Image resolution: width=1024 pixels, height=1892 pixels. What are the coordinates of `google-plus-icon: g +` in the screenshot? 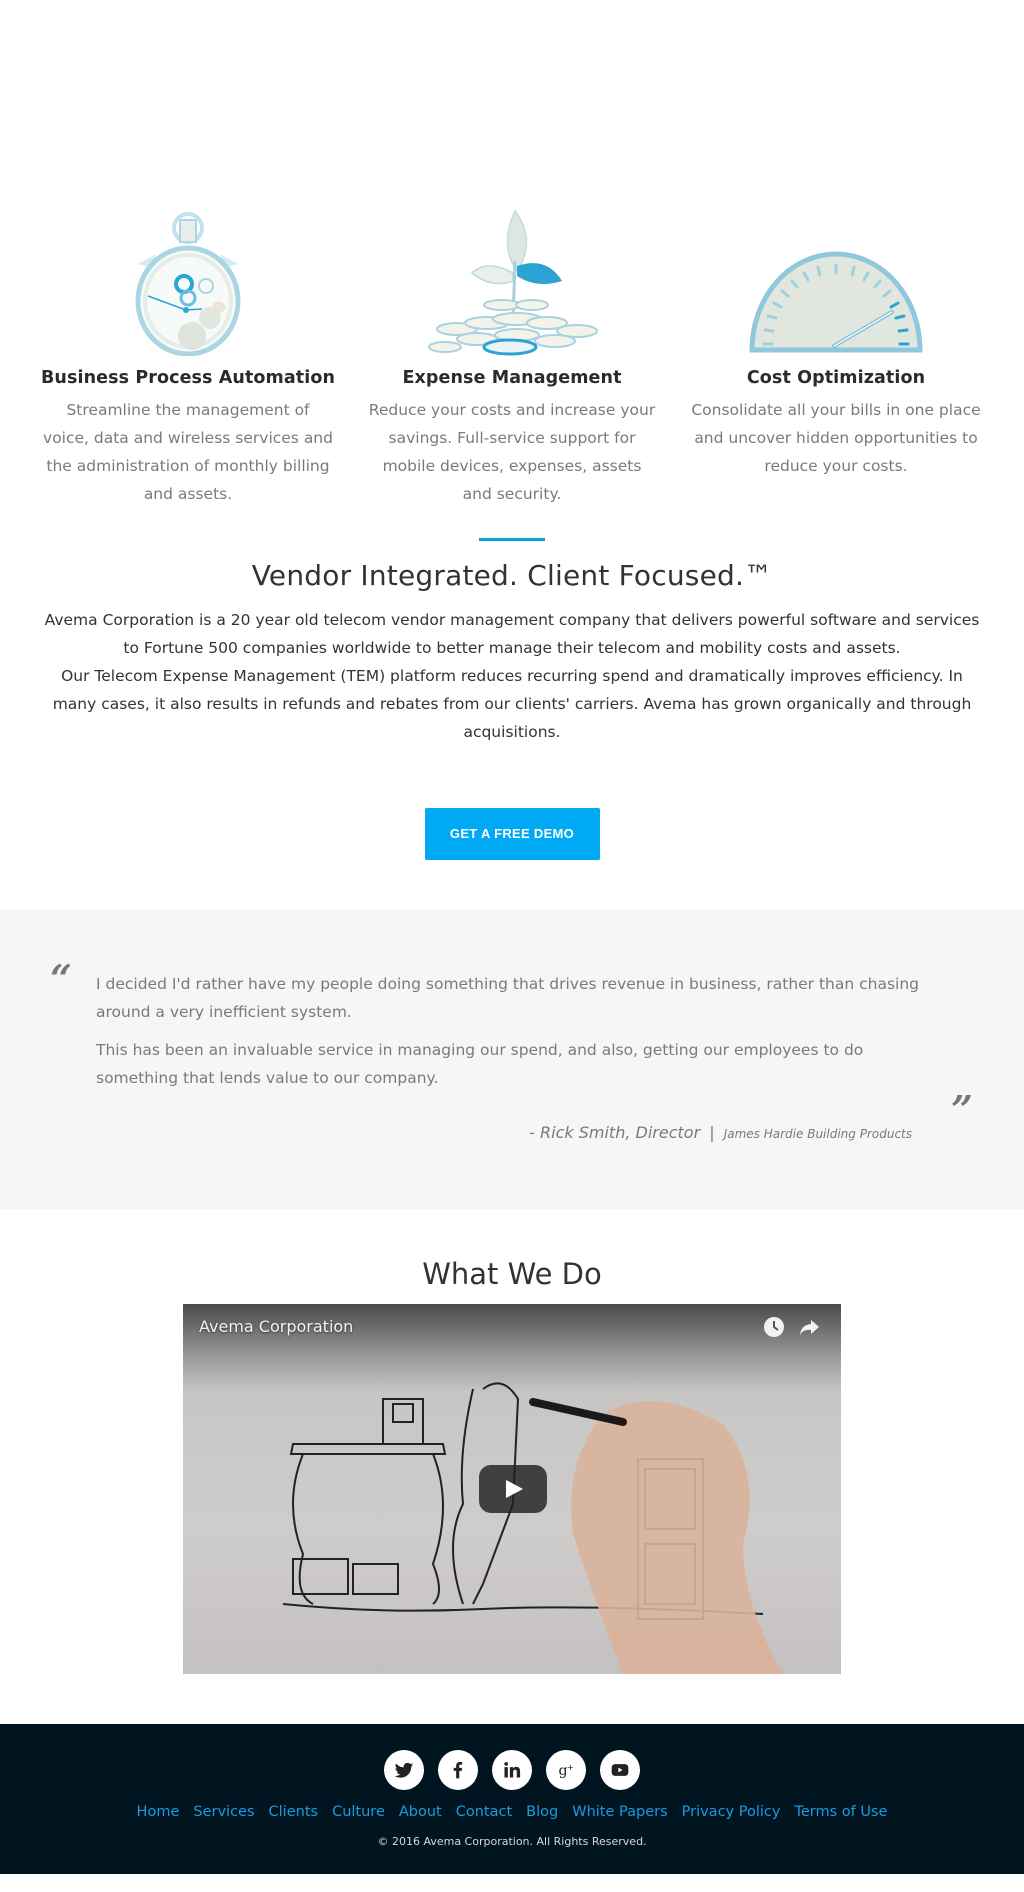 It's located at (566, 1770).